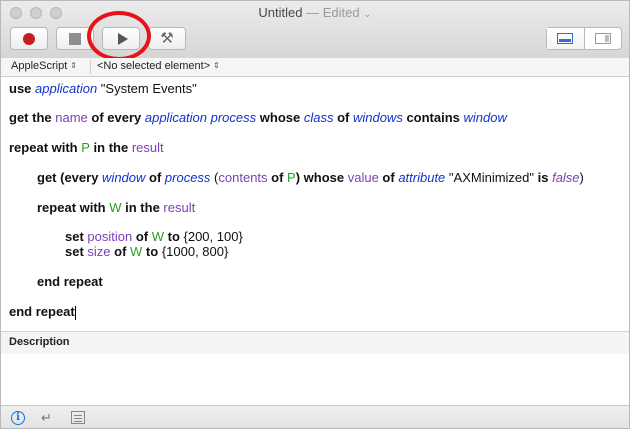  I want to click on code-token: application, so click(66, 88).